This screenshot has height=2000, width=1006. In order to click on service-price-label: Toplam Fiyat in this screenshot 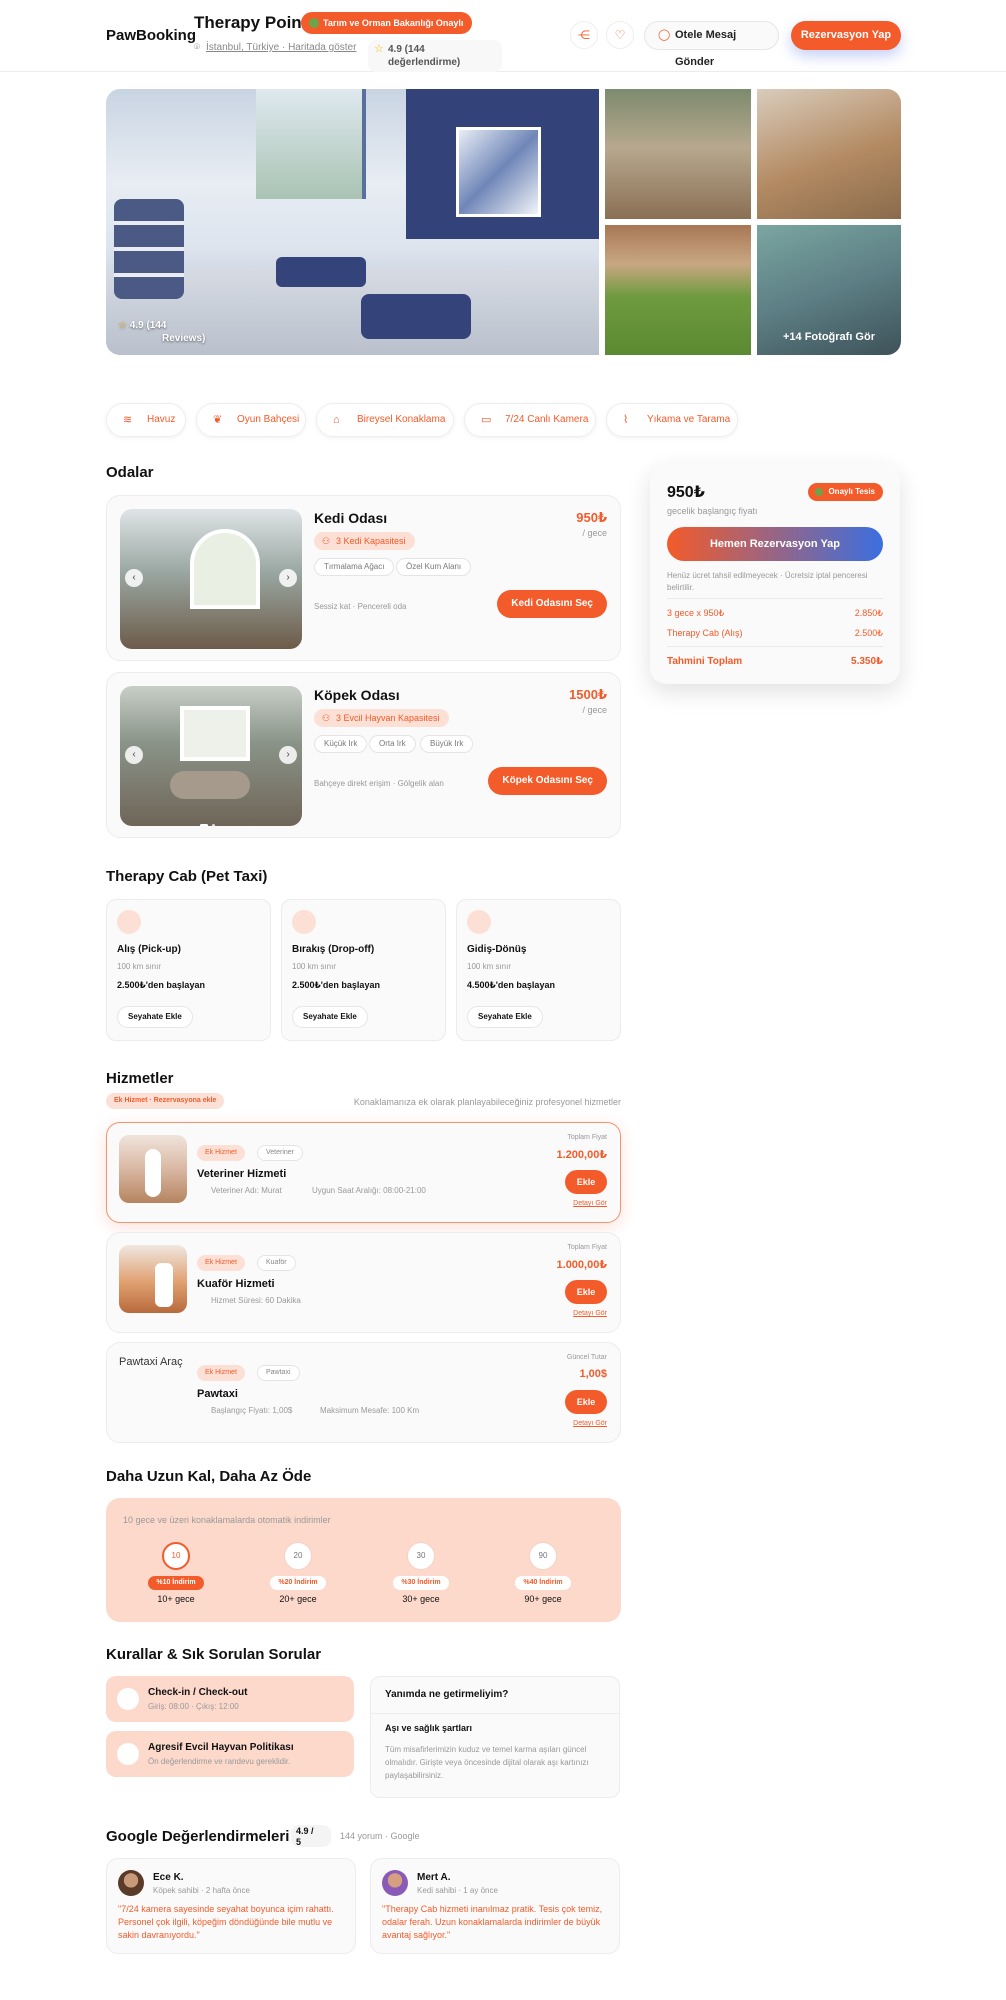, I will do `click(587, 1137)`.